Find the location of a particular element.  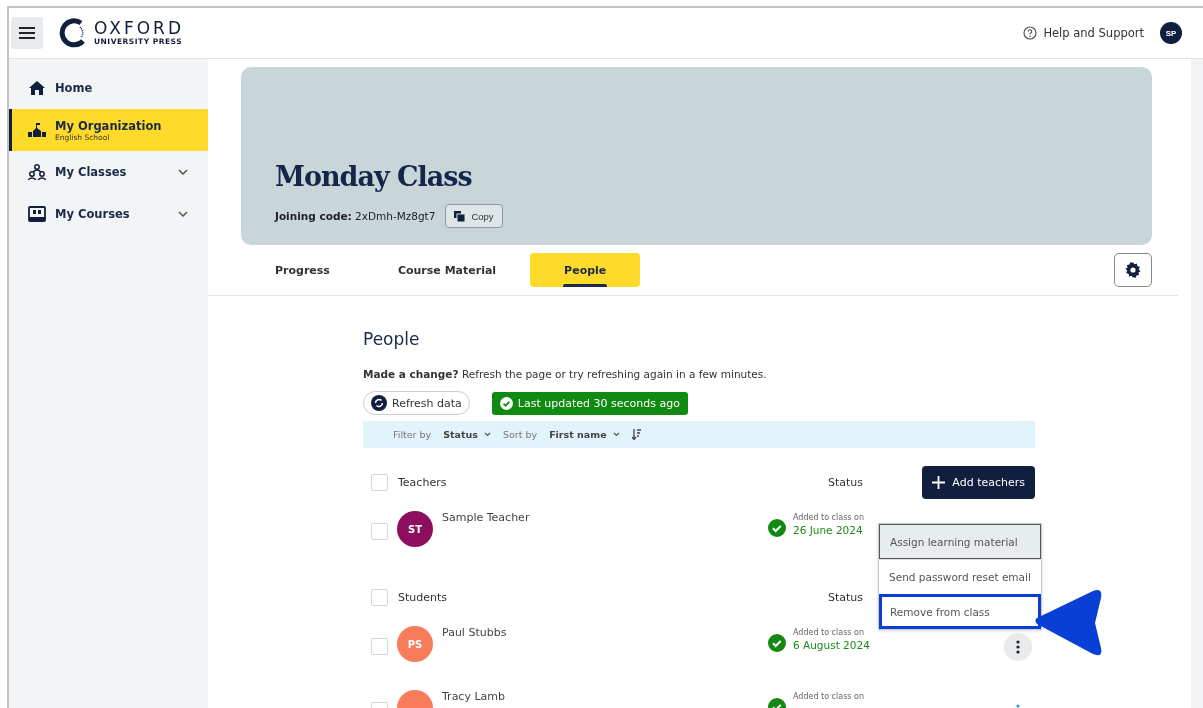

section-title: People is located at coordinates (392, 339).